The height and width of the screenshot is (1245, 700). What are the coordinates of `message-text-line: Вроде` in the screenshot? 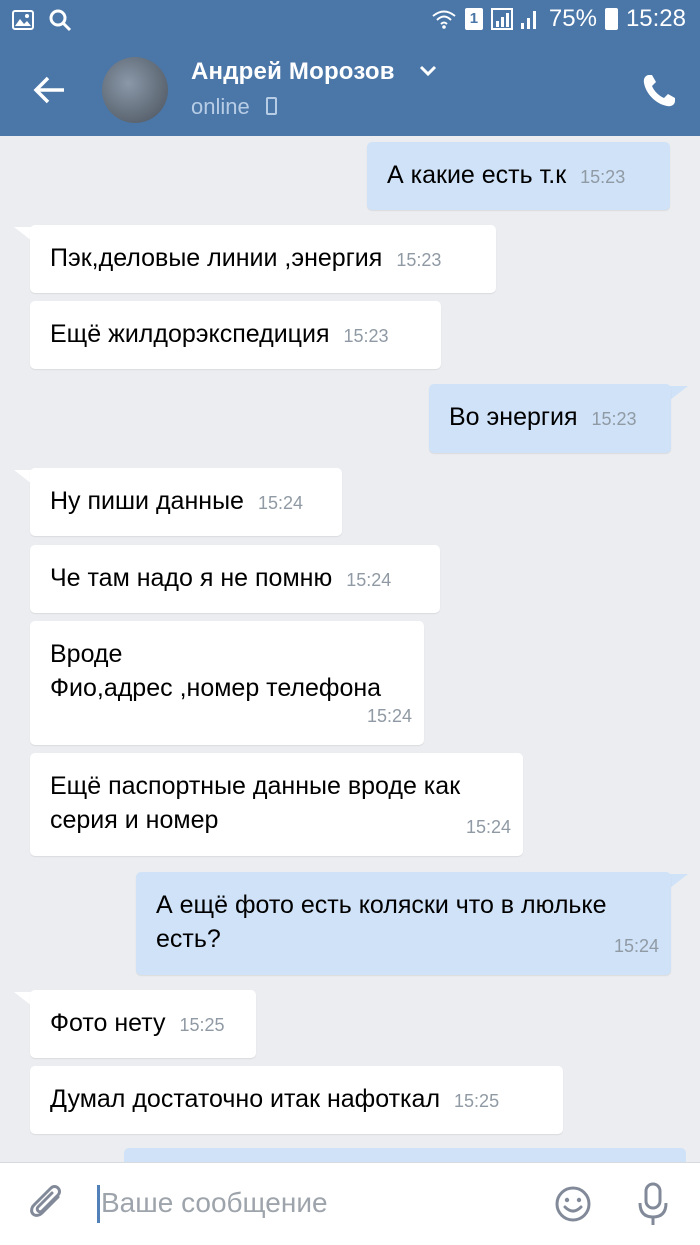 It's located at (86, 654).